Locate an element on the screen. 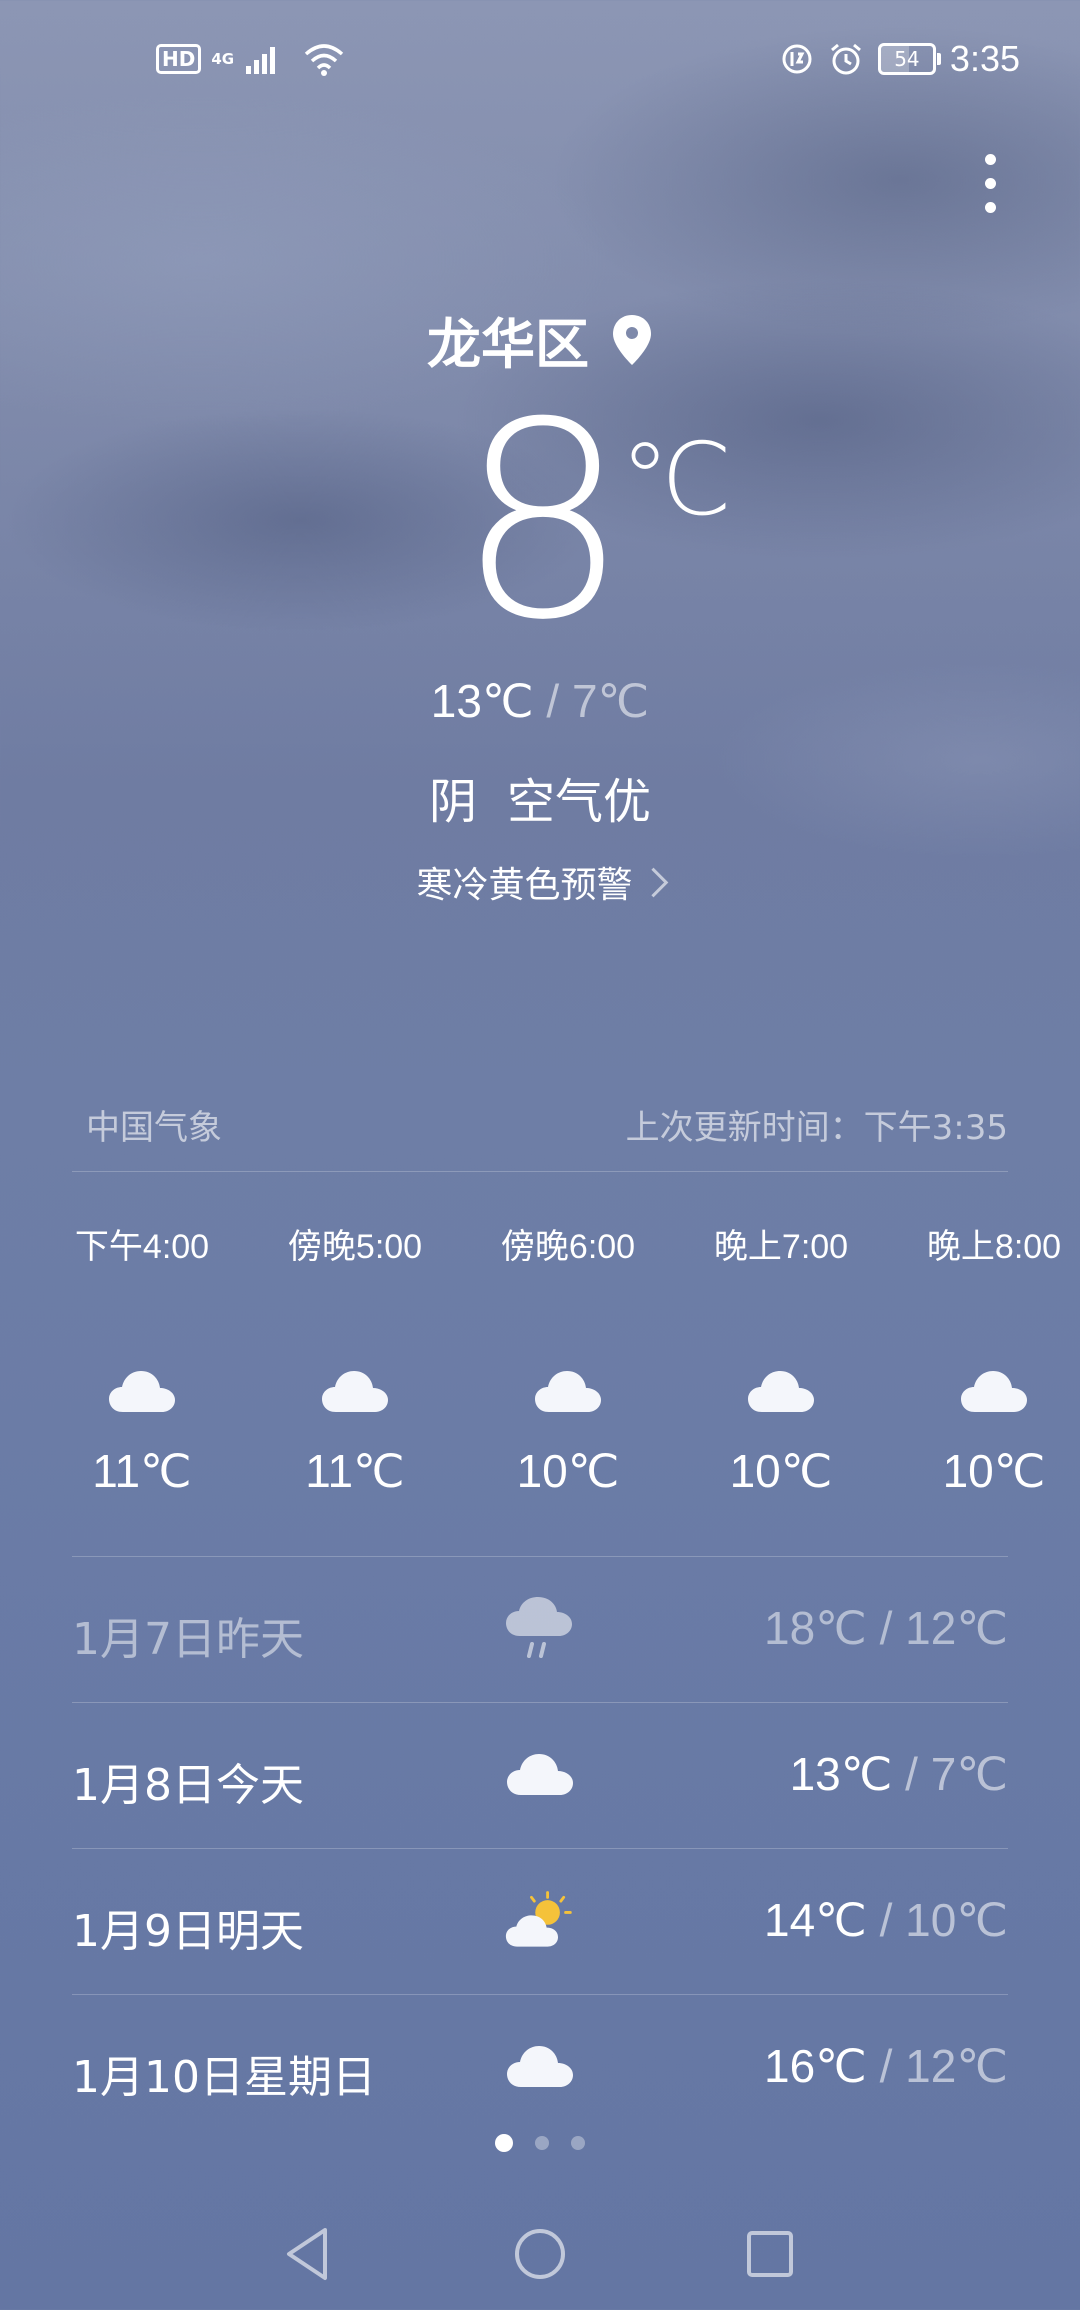 This screenshot has width=1080, height=2310. hourly-item: 傍晚5:00 11℃ is located at coordinates (355, 1360).